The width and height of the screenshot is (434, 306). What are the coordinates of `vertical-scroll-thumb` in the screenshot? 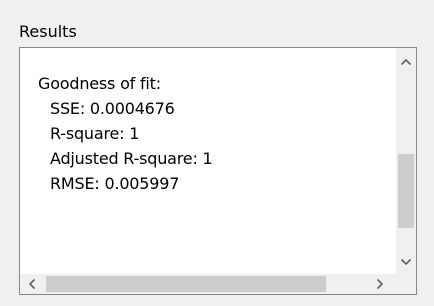 It's located at (406, 191).